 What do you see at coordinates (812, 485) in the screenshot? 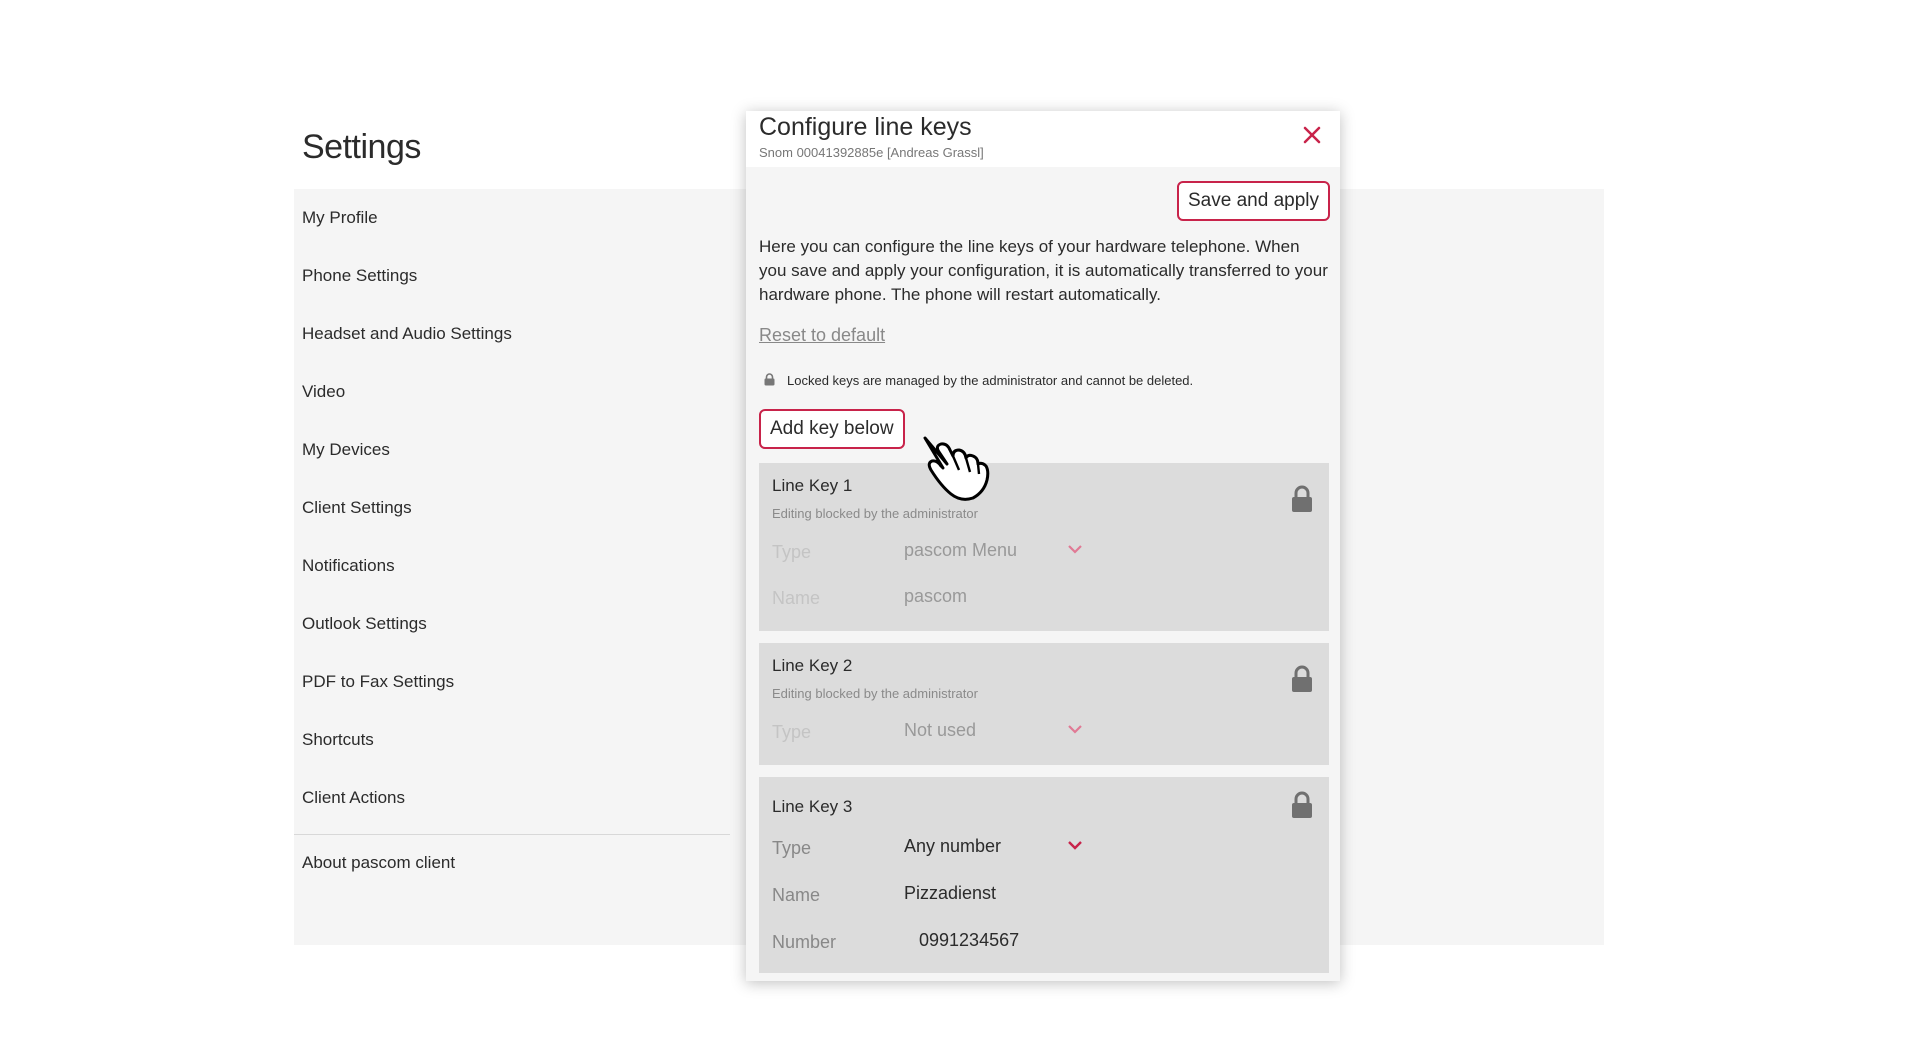
I see `line-key-title: Line Key 1` at bounding box center [812, 485].